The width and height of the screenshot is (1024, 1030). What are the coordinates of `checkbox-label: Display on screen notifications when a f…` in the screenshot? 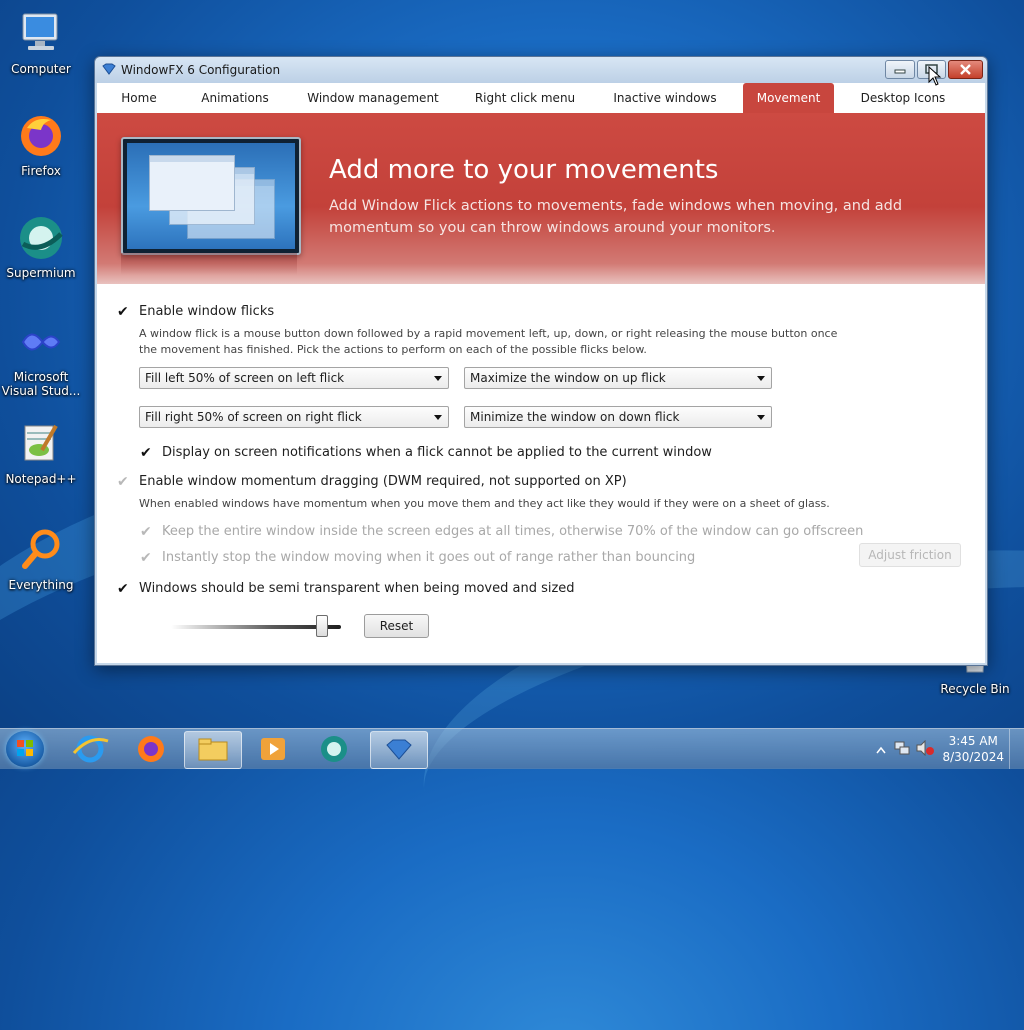 It's located at (437, 452).